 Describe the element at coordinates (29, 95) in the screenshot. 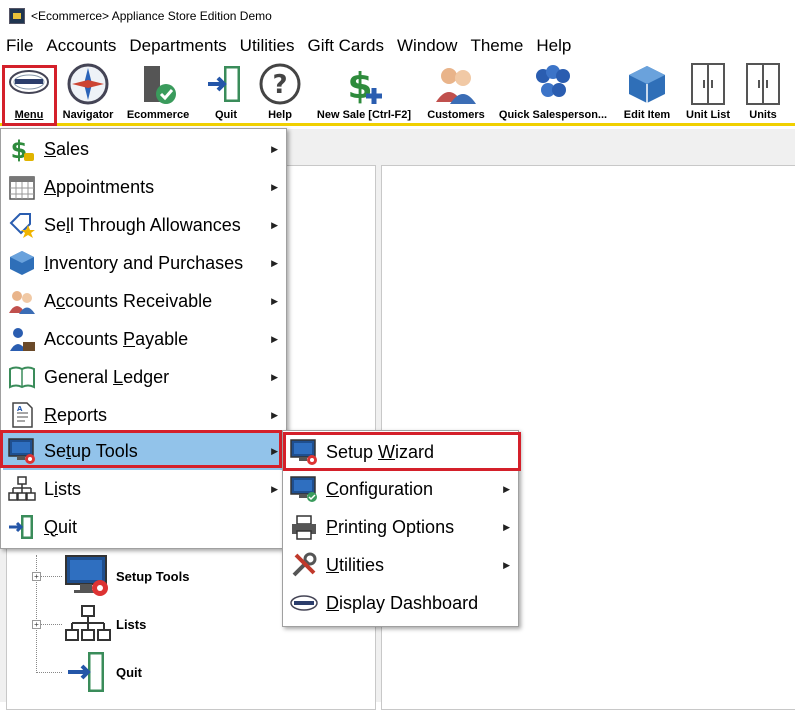

I see `menu-button-highlight` at that location.